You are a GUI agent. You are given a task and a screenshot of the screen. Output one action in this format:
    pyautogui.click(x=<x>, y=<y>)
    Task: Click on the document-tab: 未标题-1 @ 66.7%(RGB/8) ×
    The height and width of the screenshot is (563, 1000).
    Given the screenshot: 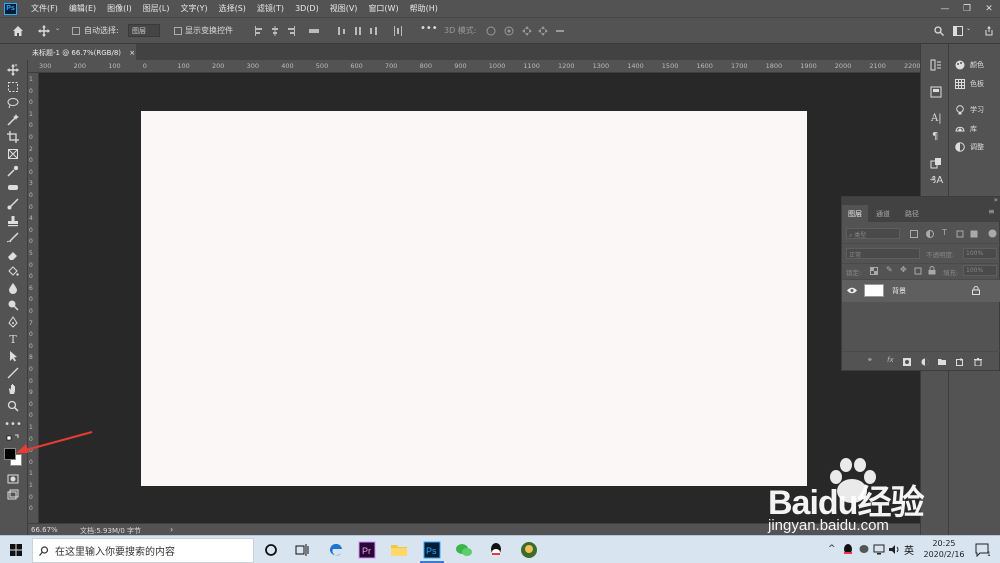 What is the action you would take?
    pyautogui.click(x=82, y=52)
    